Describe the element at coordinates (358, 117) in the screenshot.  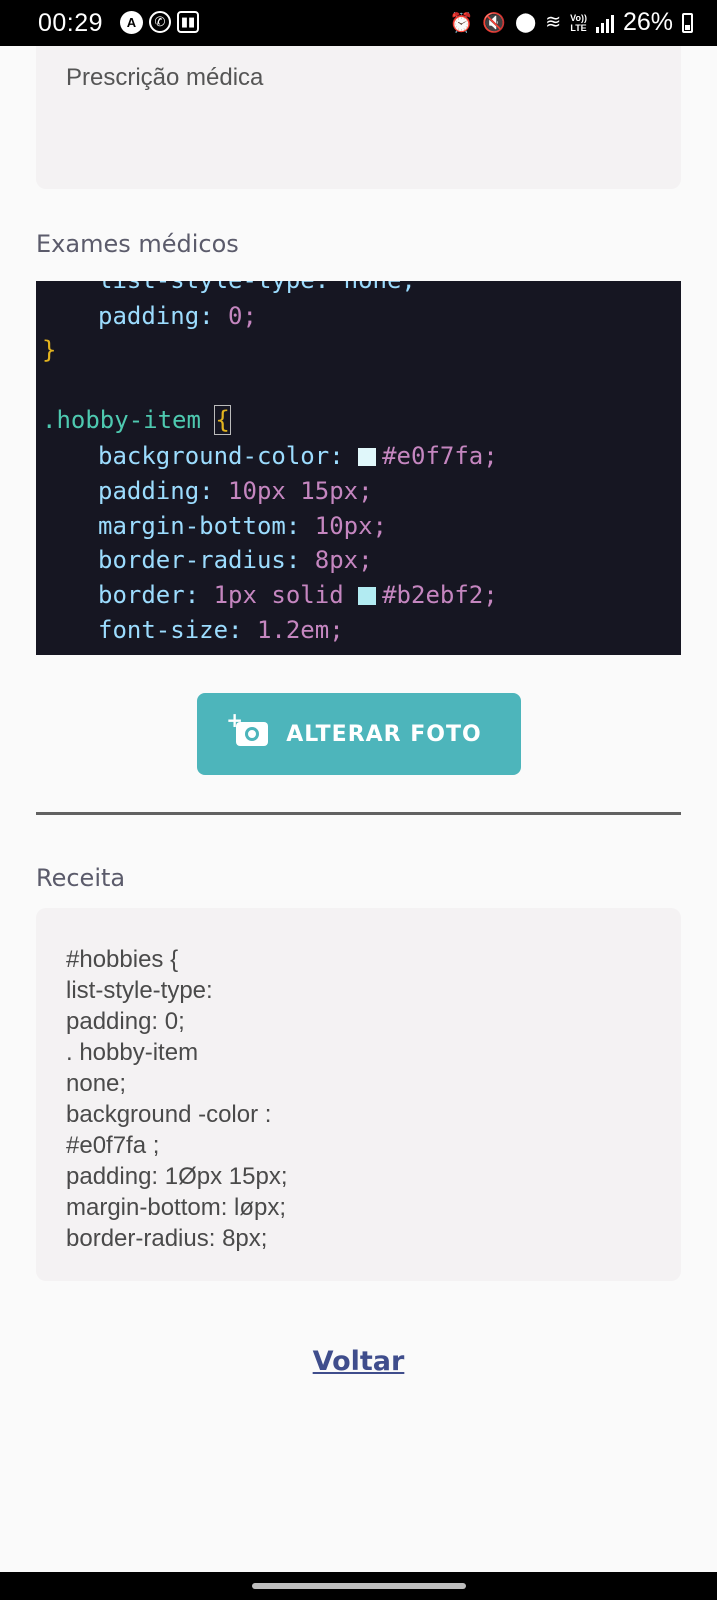
I see `prescricao-field: Prescrição médica` at that location.